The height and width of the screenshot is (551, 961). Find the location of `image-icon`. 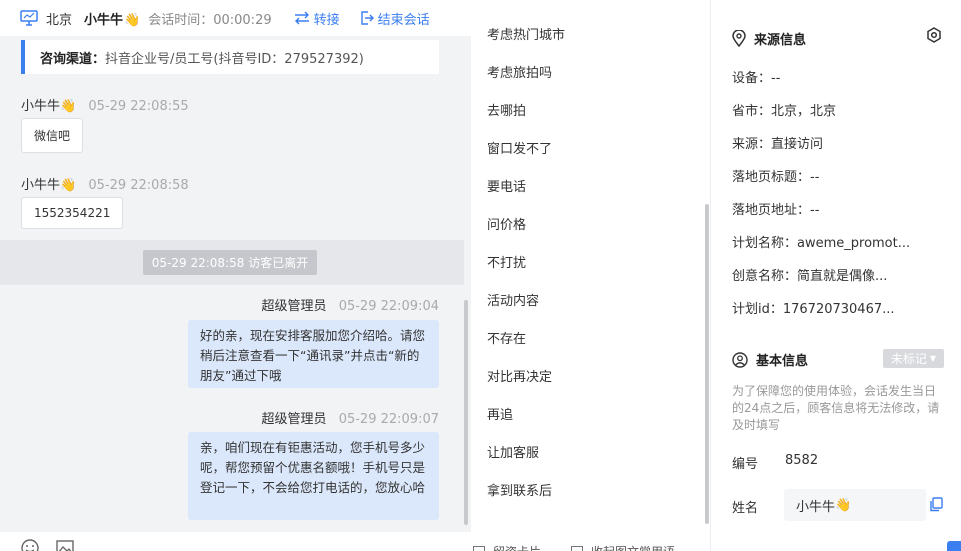

image-icon is located at coordinates (65, 545).